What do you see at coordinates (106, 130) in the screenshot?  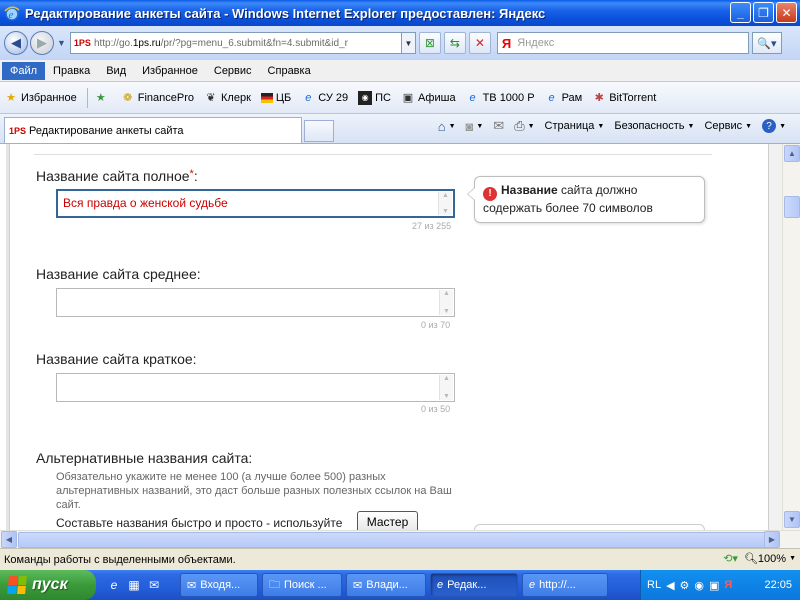 I see `tab-title: Редактирование анкеты сайта` at bounding box center [106, 130].